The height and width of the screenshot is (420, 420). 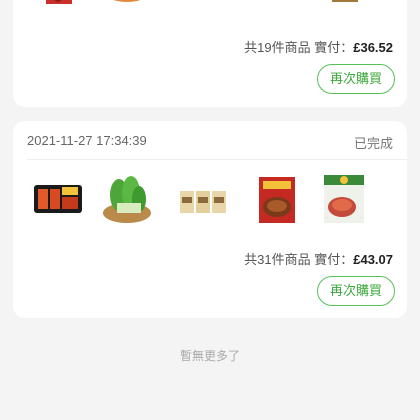 What do you see at coordinates (373, 143) in the screenshot?
I see `order-status: 已完成` at bounding box center [373, 143].